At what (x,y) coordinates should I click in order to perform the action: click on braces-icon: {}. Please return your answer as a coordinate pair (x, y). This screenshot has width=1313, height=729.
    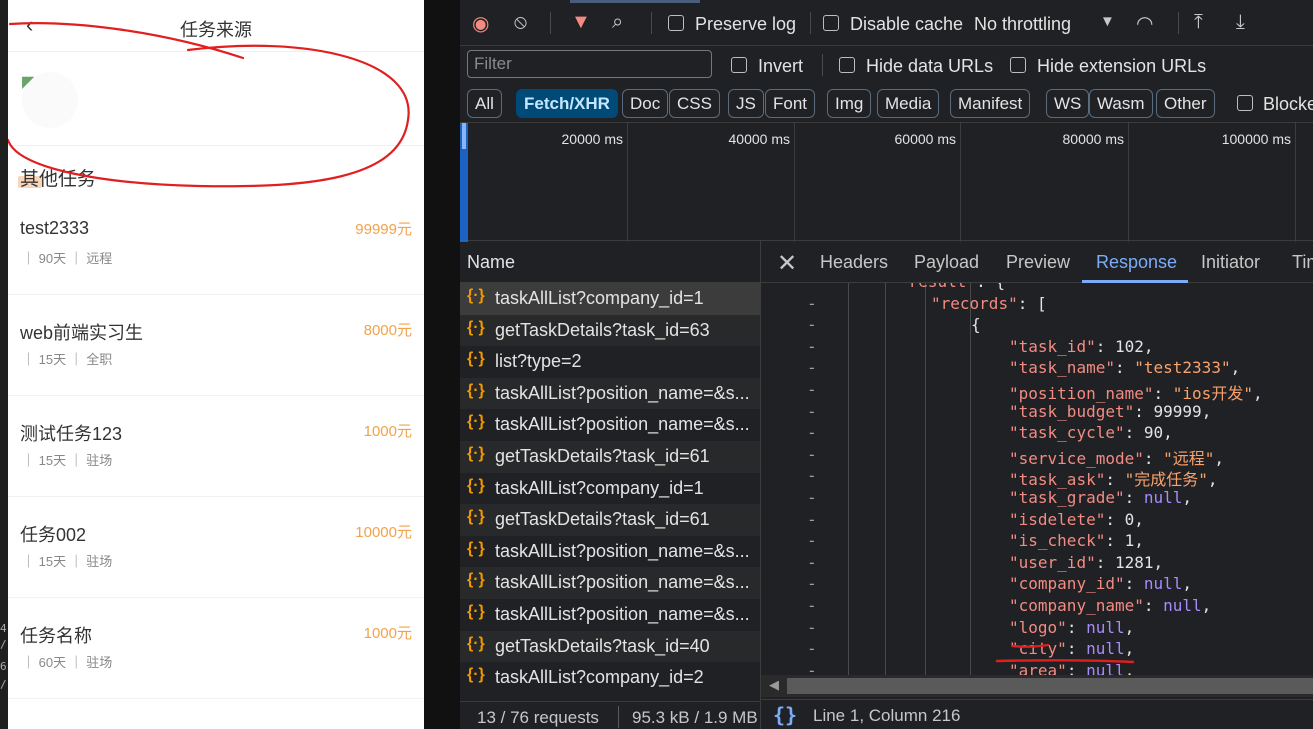
    Looking at the image, I should click on (785, 715).